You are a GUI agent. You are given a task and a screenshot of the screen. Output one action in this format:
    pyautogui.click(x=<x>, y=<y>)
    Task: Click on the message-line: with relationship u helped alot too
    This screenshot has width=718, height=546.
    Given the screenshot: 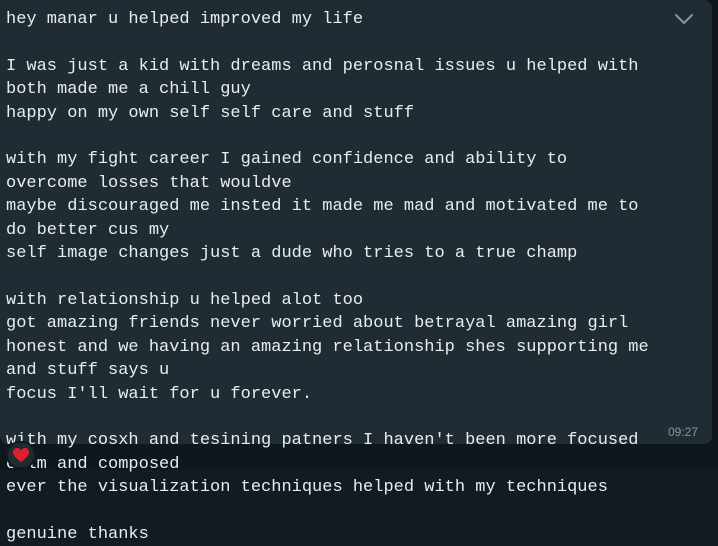 What is the action you would take?
    pyautogui.click(x=185, y=300)
    